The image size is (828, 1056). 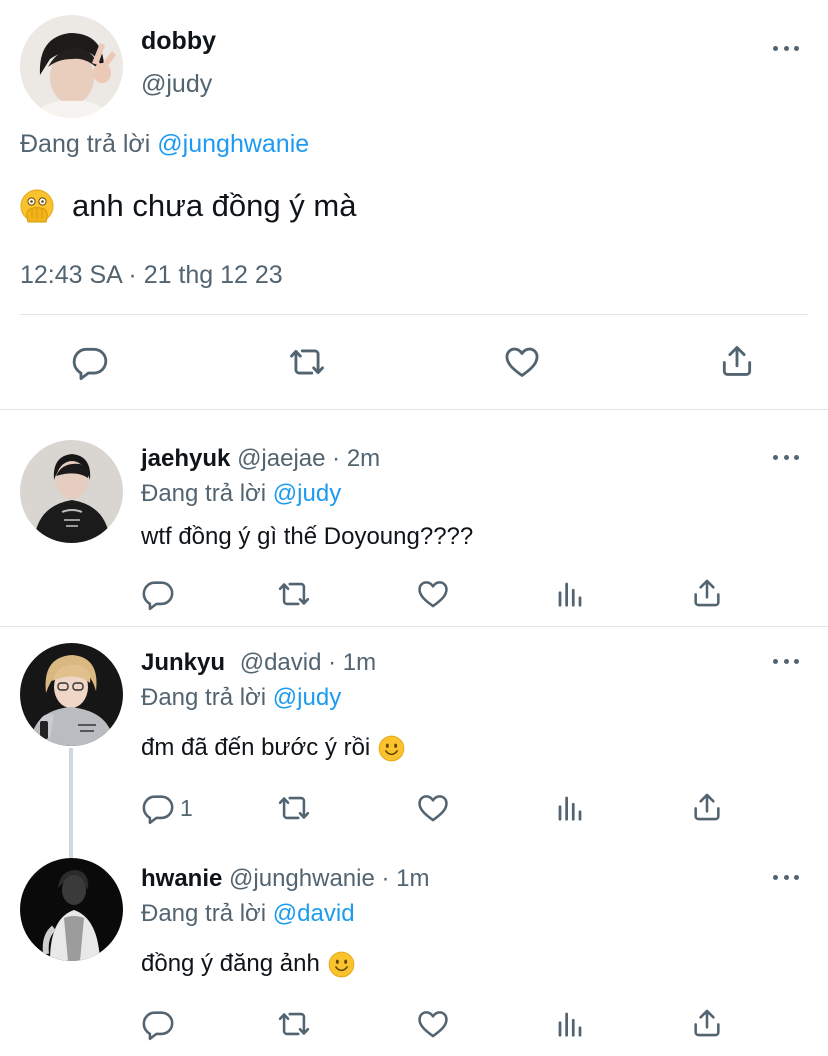 I want to click on display-name: dobby, so click(x=178, y=41).